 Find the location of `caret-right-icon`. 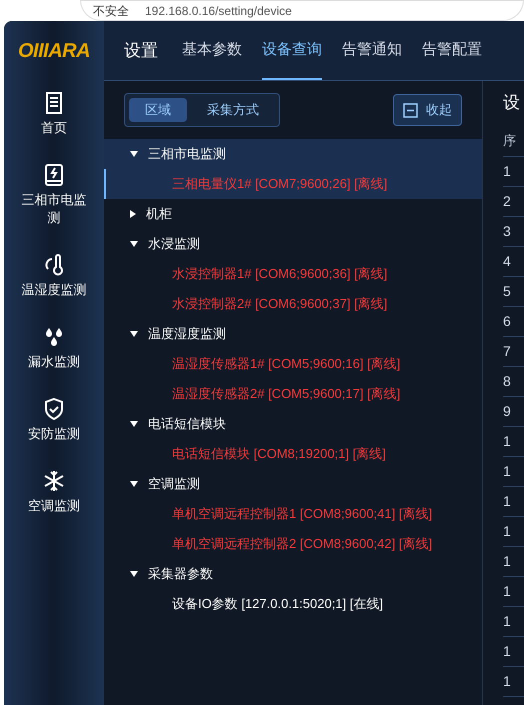

caret-right-icon is located at coordinates (133, 214).